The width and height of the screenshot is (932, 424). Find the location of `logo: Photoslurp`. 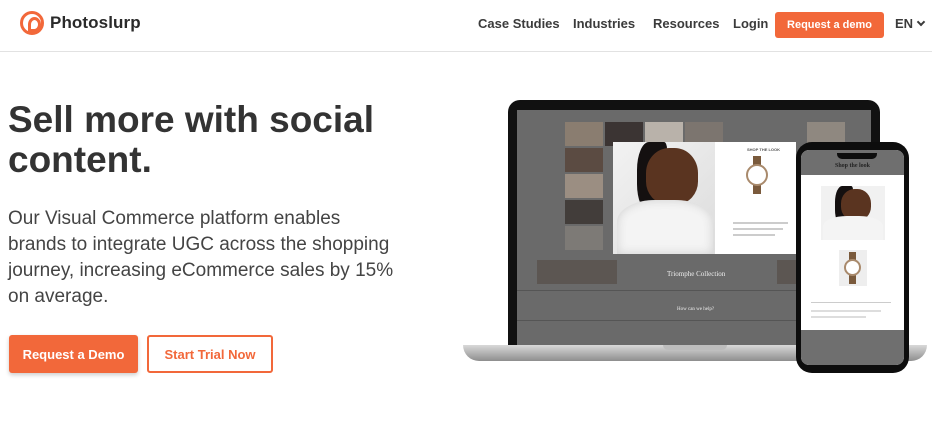

logo: Photoslurp is located at coordinates (80, 23).